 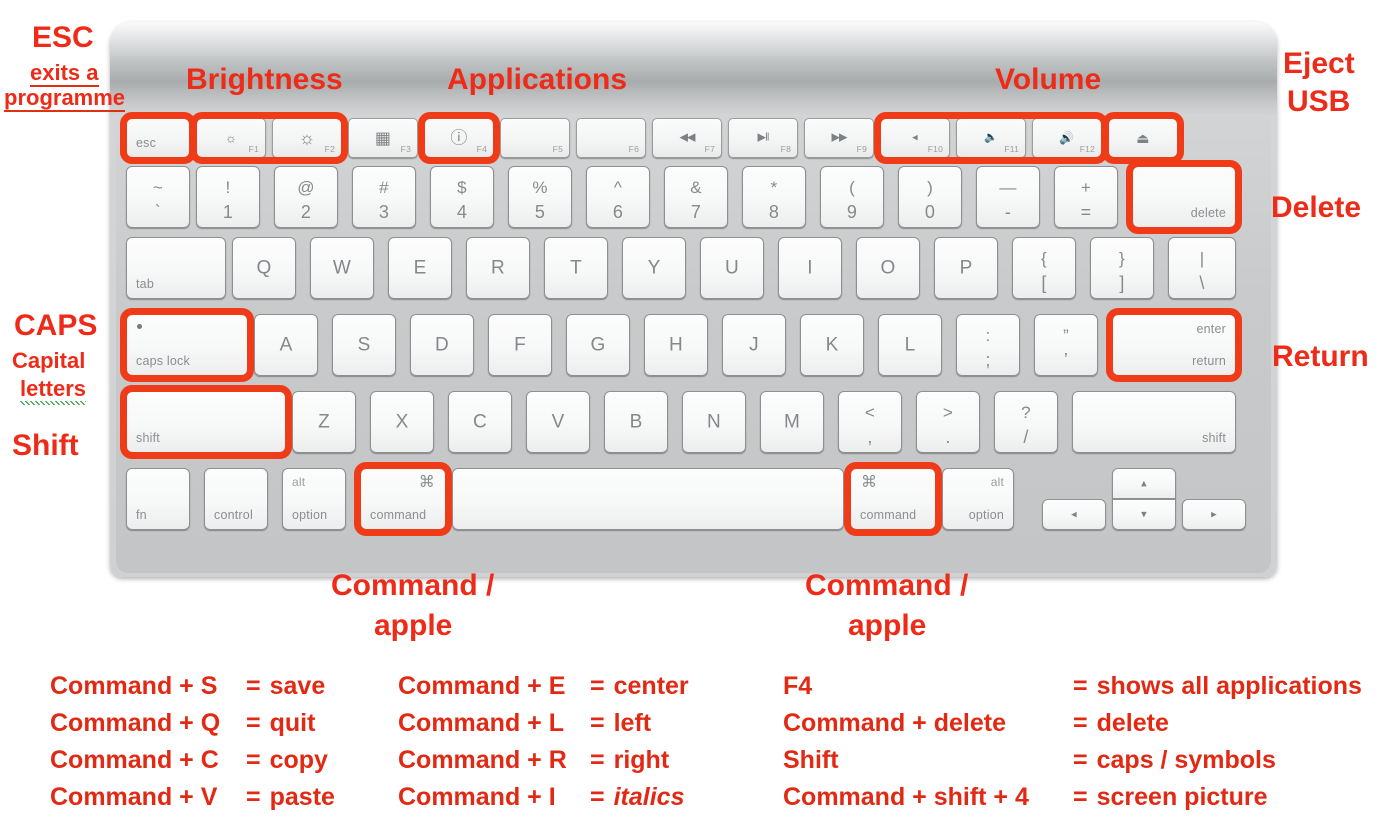 What do you see at coordinates (1143, 138) in the screenshot?
I see `key-eject: ⏏` at bounding box center [1143, 138].